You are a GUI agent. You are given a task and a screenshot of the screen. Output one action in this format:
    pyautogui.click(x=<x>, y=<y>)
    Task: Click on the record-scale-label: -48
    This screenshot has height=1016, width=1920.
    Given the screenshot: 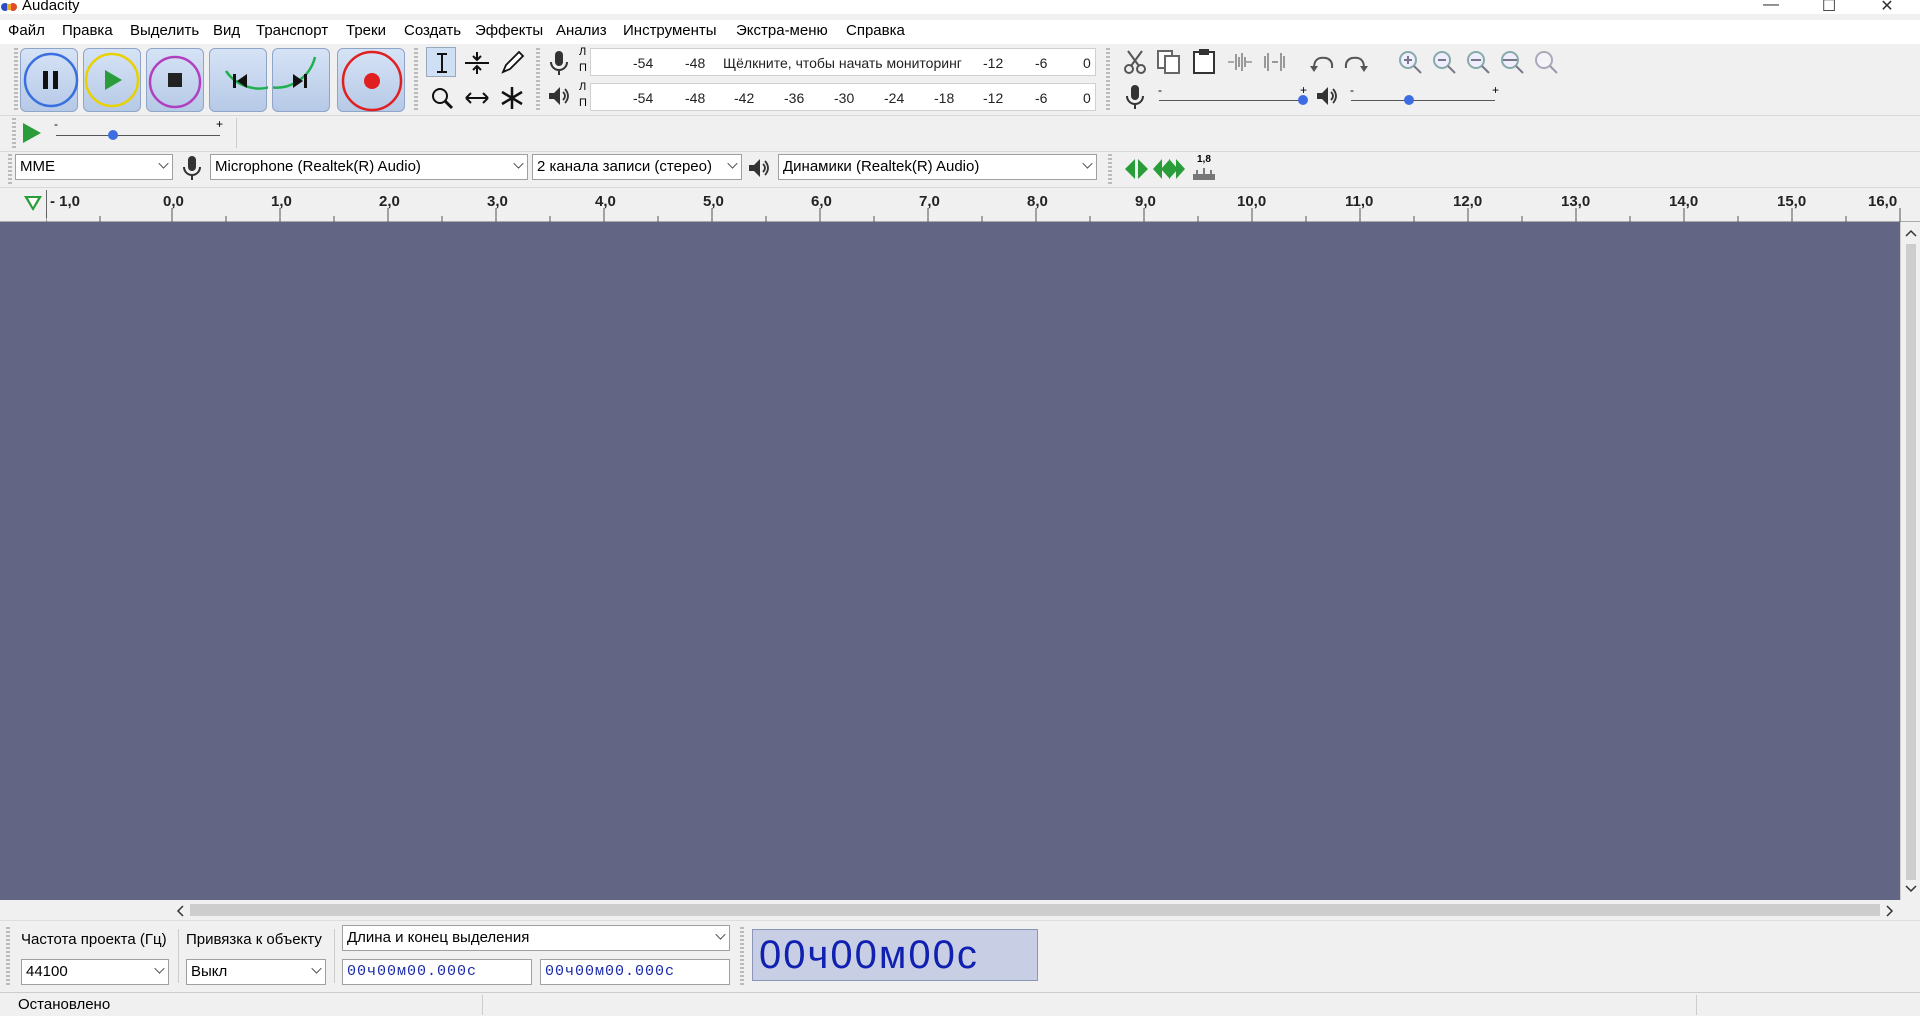 What is the action you would take?
    pyautogui.click(x=695, y=63)
    